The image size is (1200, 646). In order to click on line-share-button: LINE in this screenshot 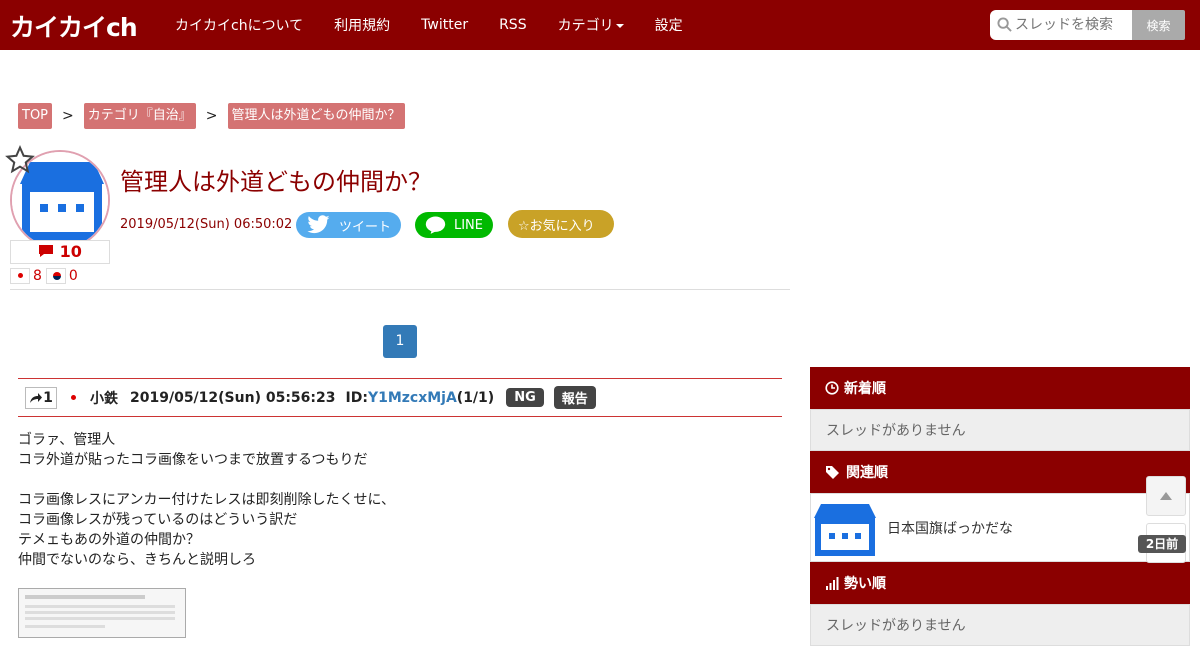, I will do `click(454, 225)`.